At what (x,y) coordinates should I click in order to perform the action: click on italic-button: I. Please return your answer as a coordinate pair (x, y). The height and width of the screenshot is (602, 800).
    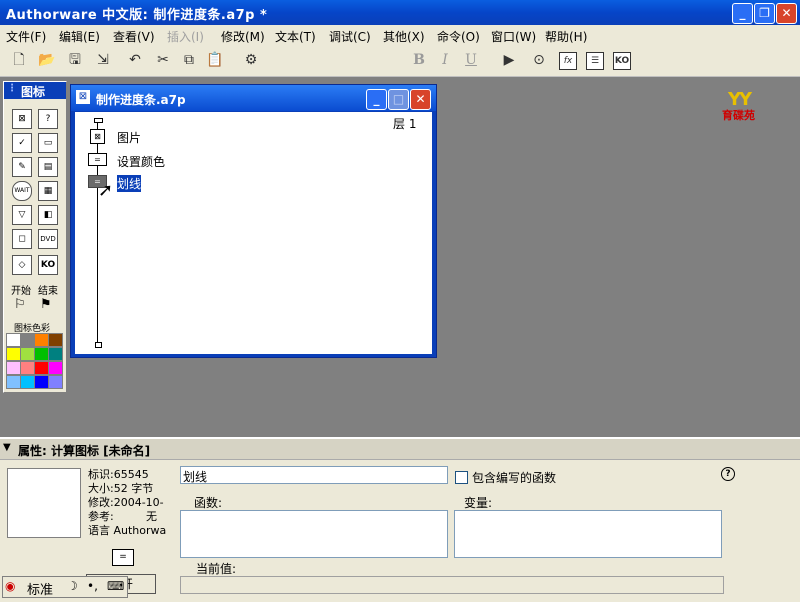
    Looking at the image, I should click on (445, 60).